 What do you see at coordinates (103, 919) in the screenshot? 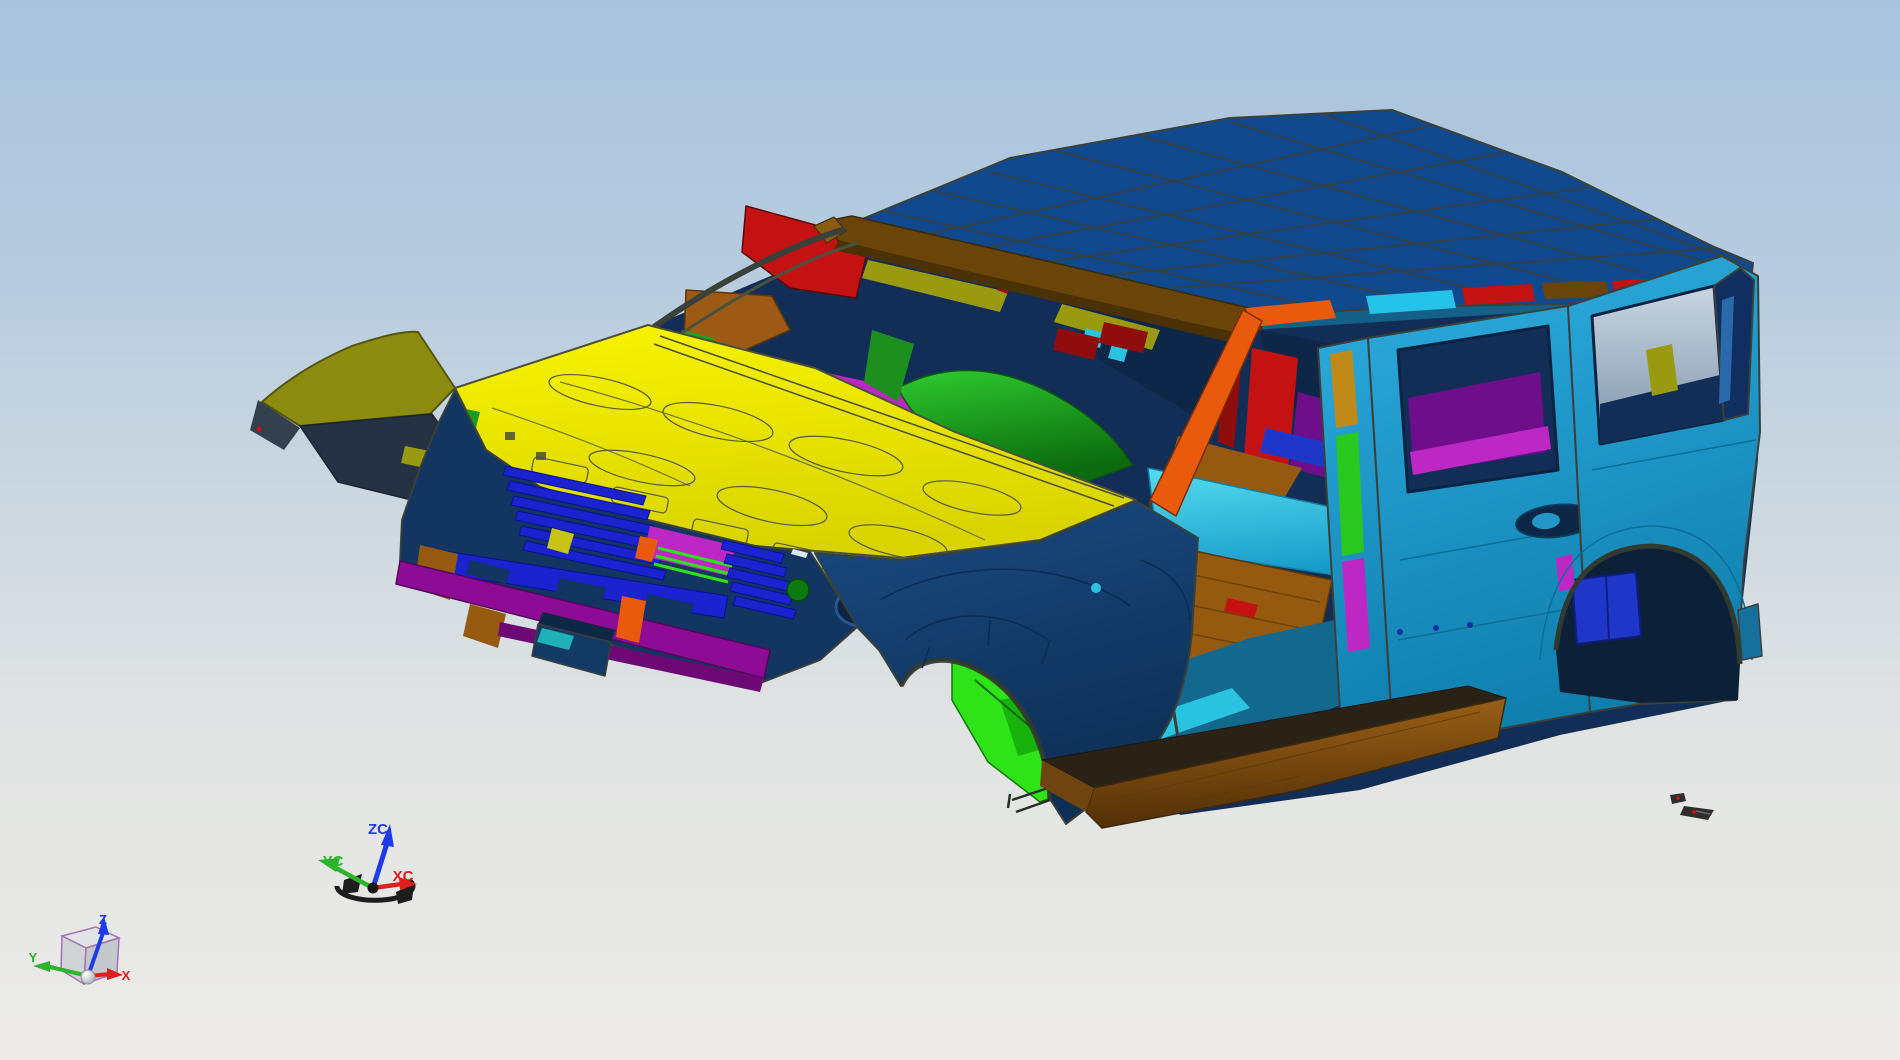
I see `datum-label-z: Z` at bounding box center [103, 919].